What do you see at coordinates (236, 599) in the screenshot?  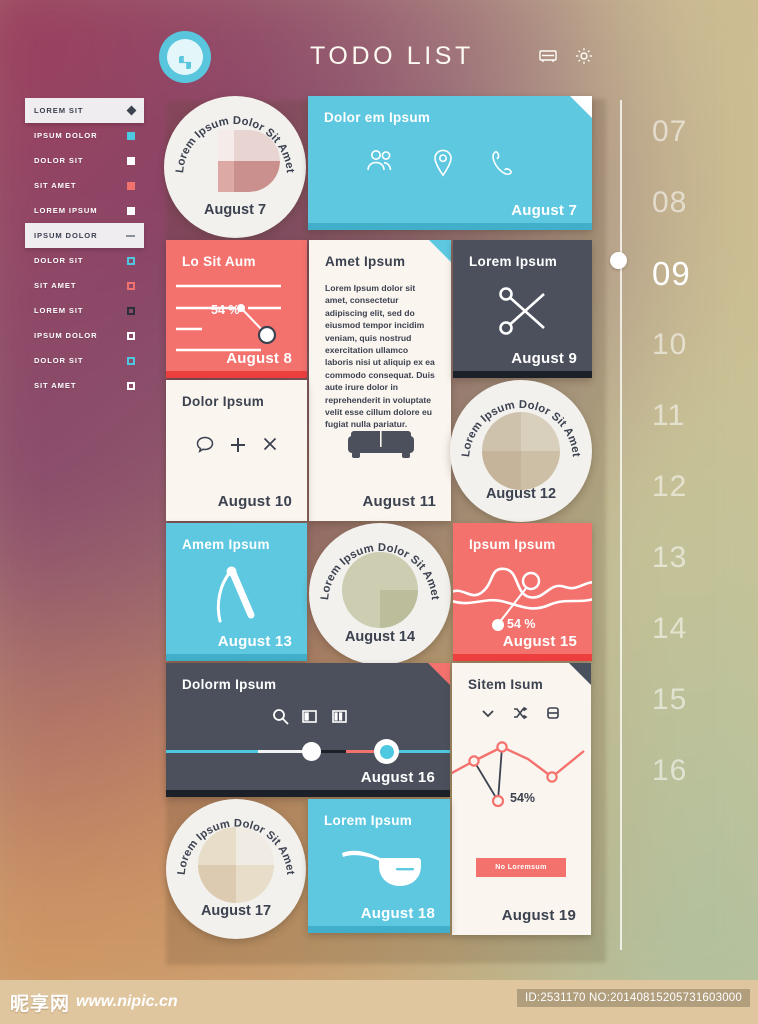 I see `razor-icon` at bounding box center [236, 599].